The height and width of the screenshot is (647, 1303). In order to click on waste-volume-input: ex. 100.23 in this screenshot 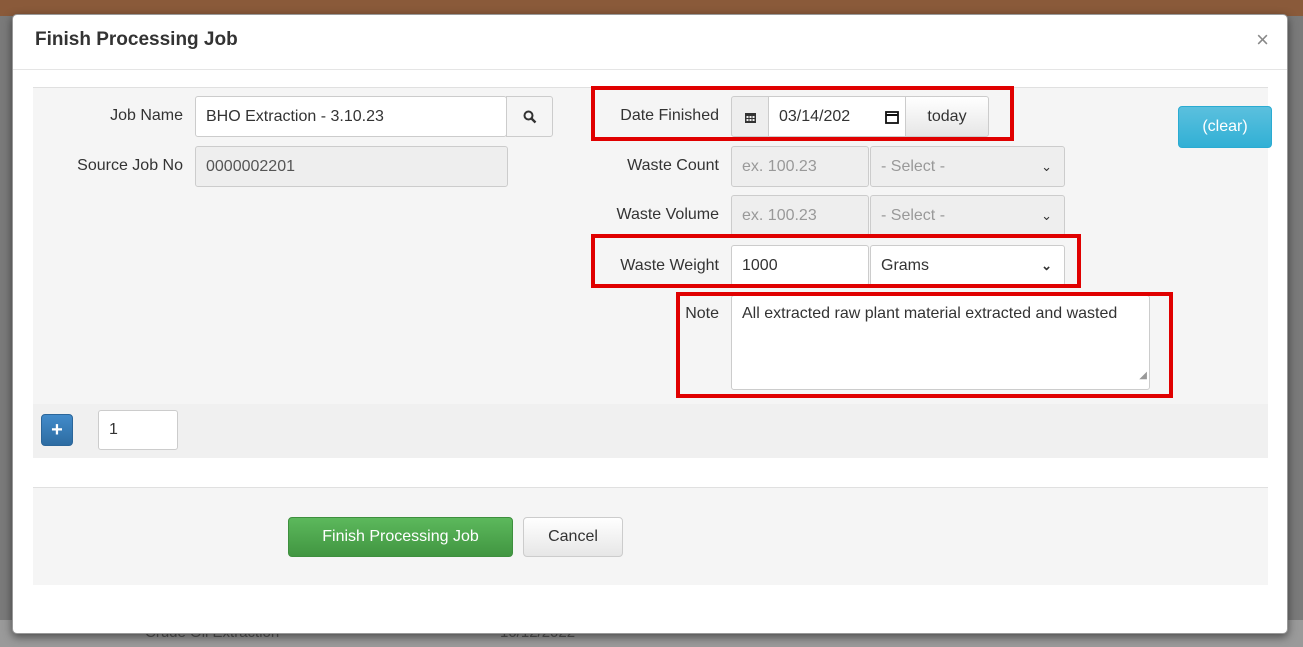, I will do `click(800, 215)`.